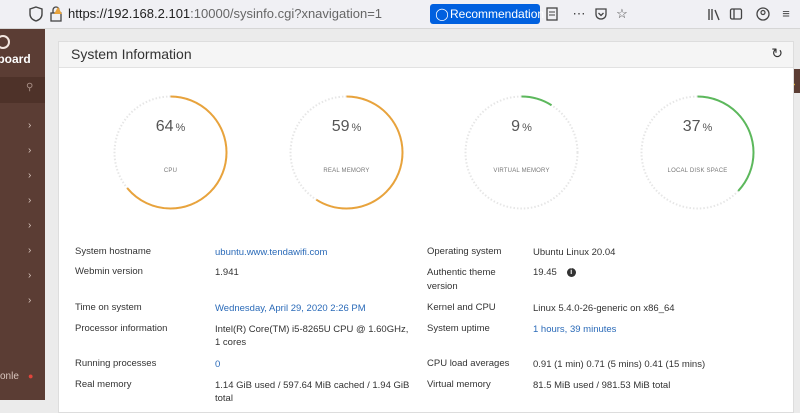 This screenshot has width=800, height=413. What do you see at coordinates (5, 42) in the screenshot?
I see `dashboard-icon` at bounding box center [5, 42].